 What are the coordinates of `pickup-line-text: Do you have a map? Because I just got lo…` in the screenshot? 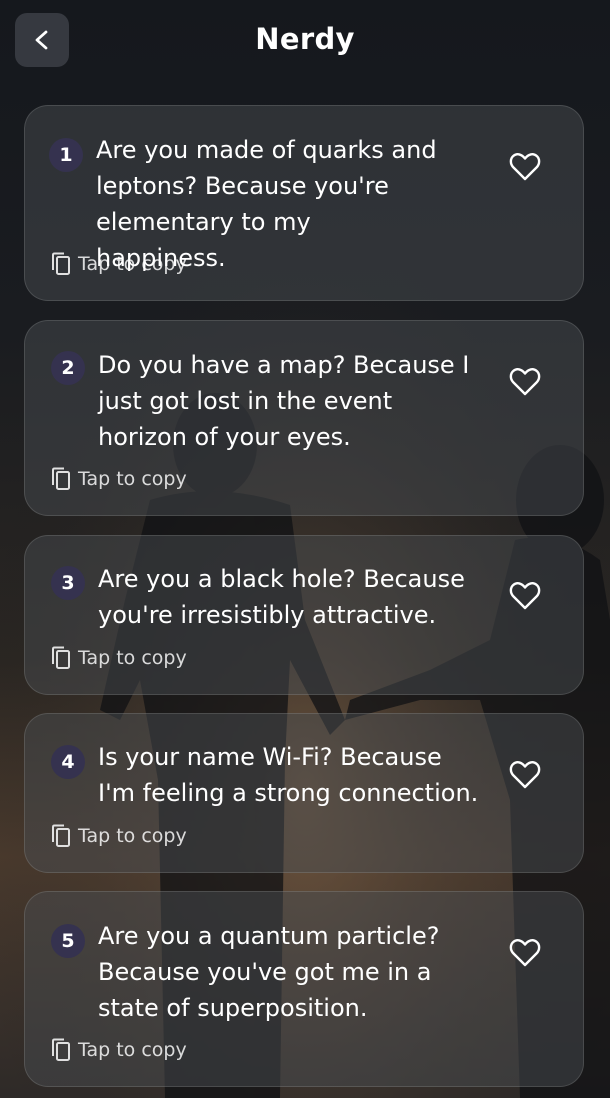 It's located at (284, 401).